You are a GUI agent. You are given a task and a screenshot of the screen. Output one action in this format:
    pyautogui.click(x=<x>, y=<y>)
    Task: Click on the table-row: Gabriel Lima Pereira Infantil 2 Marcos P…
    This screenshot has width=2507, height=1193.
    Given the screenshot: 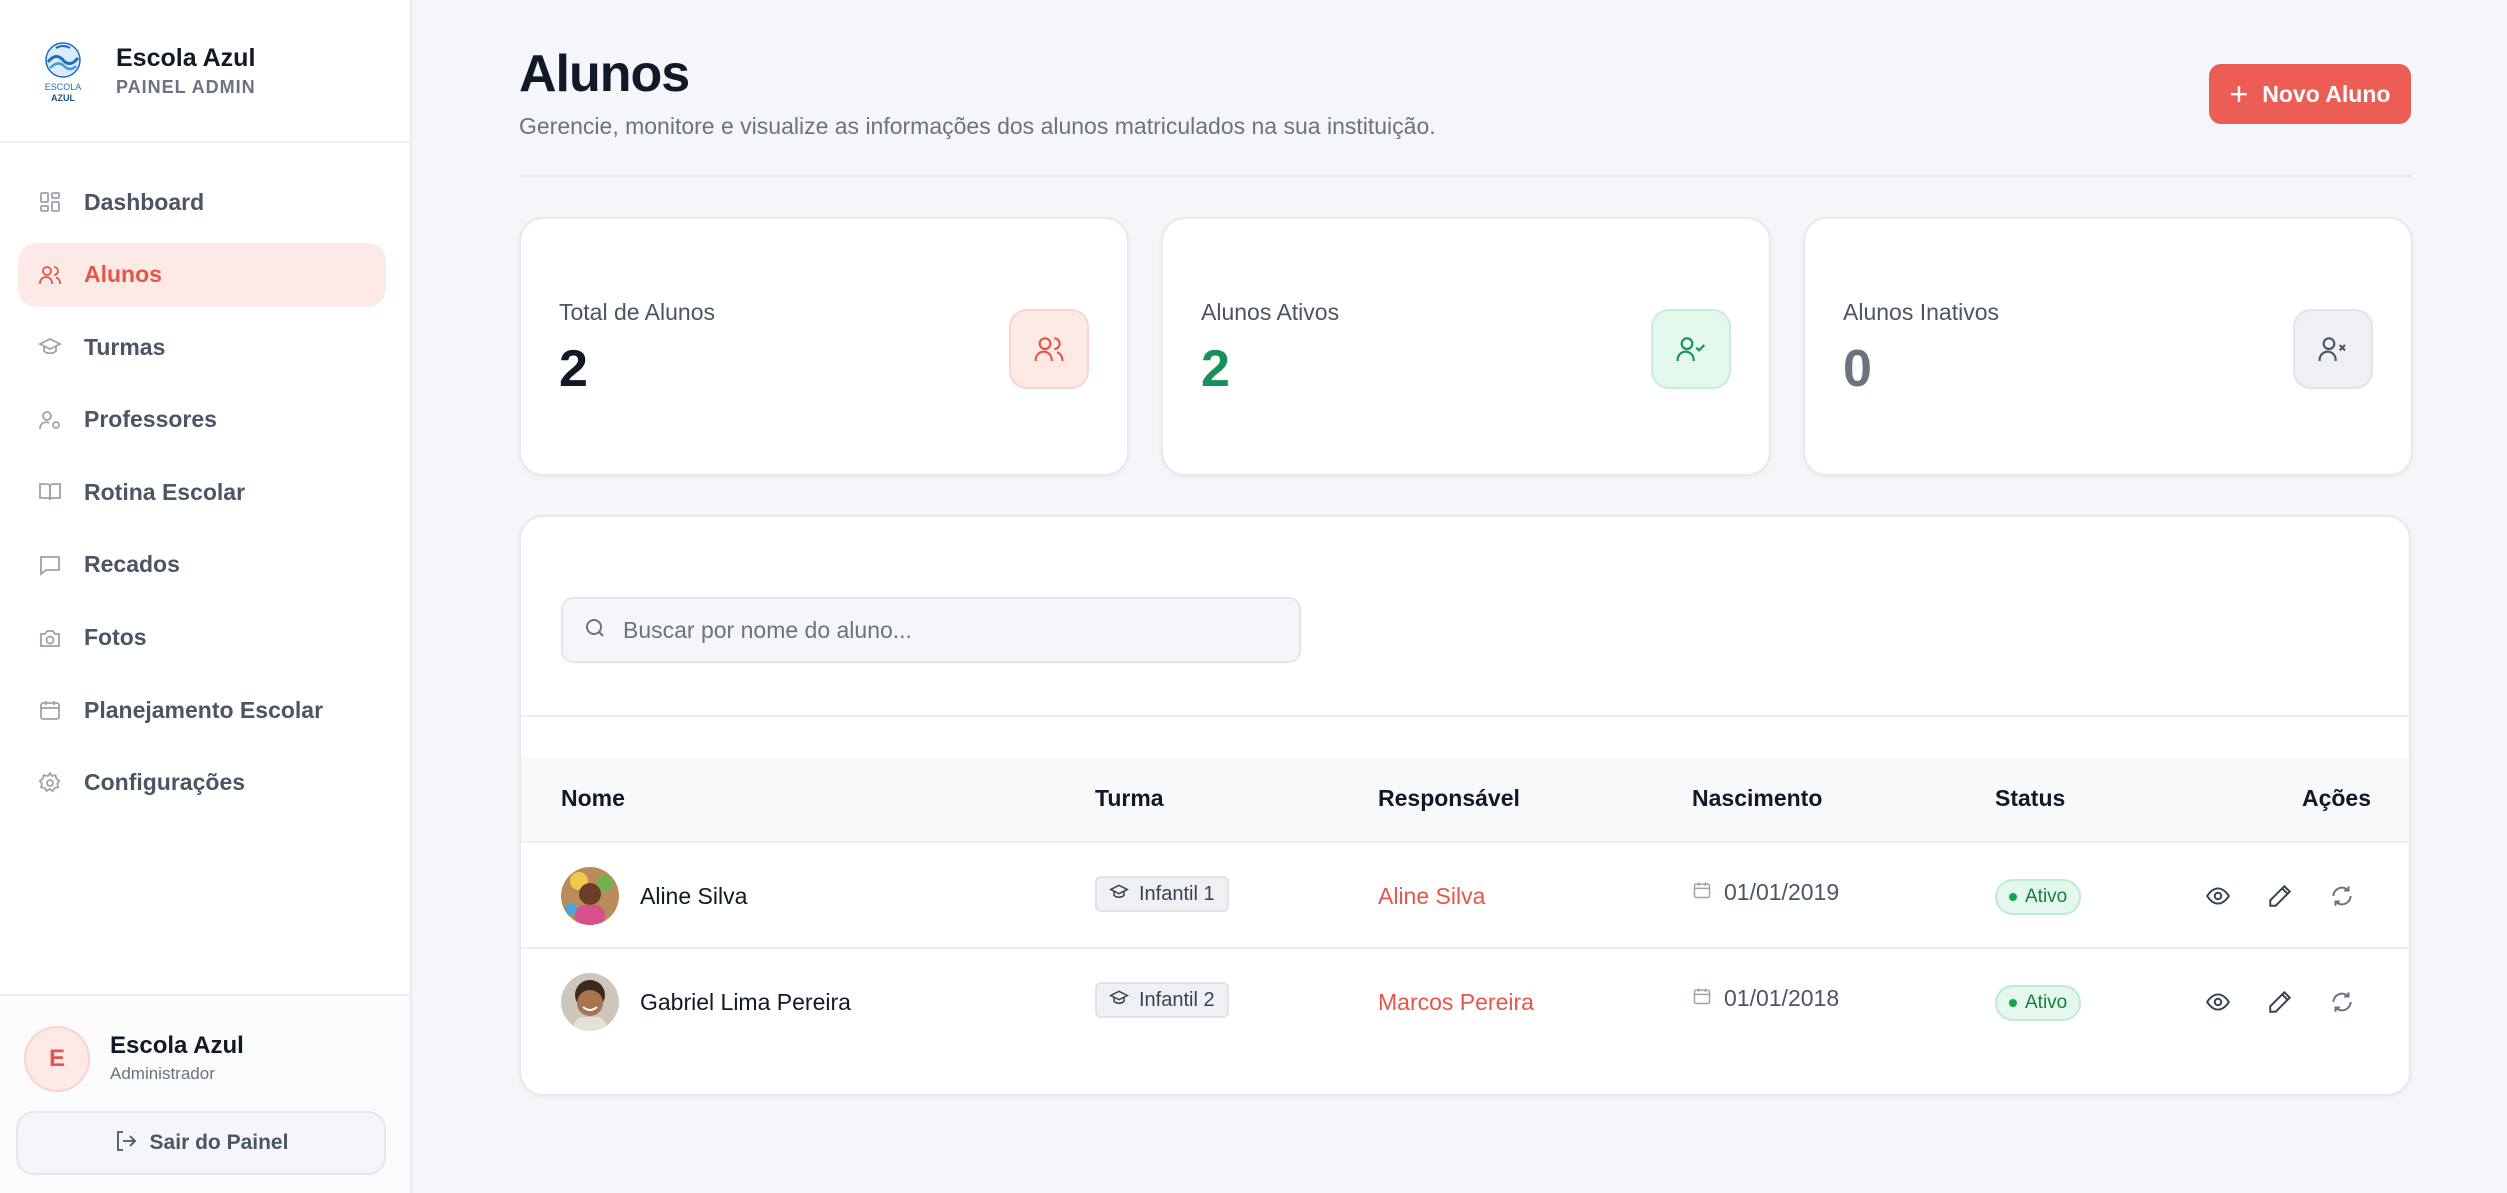 What is the action you would take?
    pyautogui.click(x=1465, y=1002)
    